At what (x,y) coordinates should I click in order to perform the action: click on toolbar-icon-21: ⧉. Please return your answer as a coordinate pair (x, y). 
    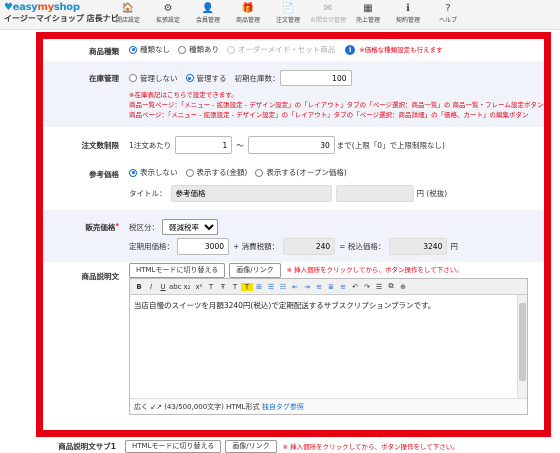
    Looking at the image, I should click on (391, 286).